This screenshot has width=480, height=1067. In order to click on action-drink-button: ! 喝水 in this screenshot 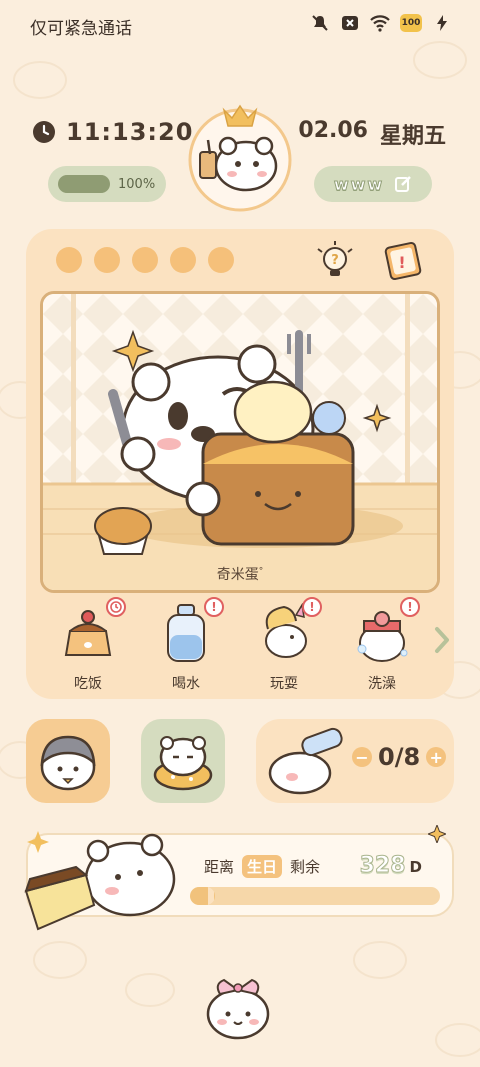, I will do `click(186, 647)`.